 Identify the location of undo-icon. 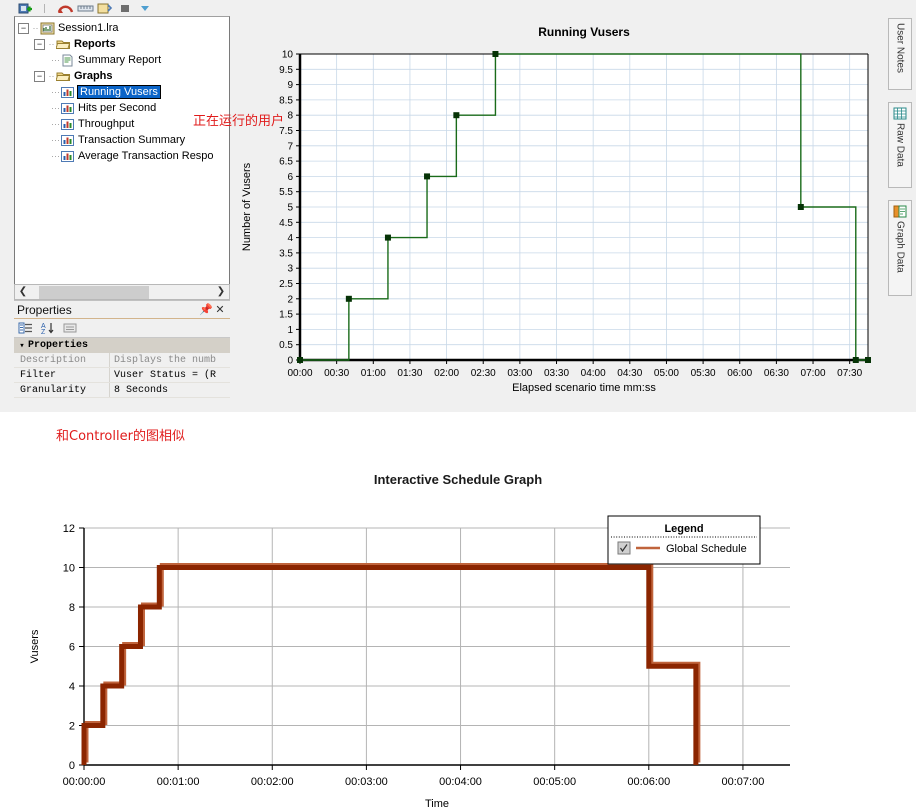
(65, 8).